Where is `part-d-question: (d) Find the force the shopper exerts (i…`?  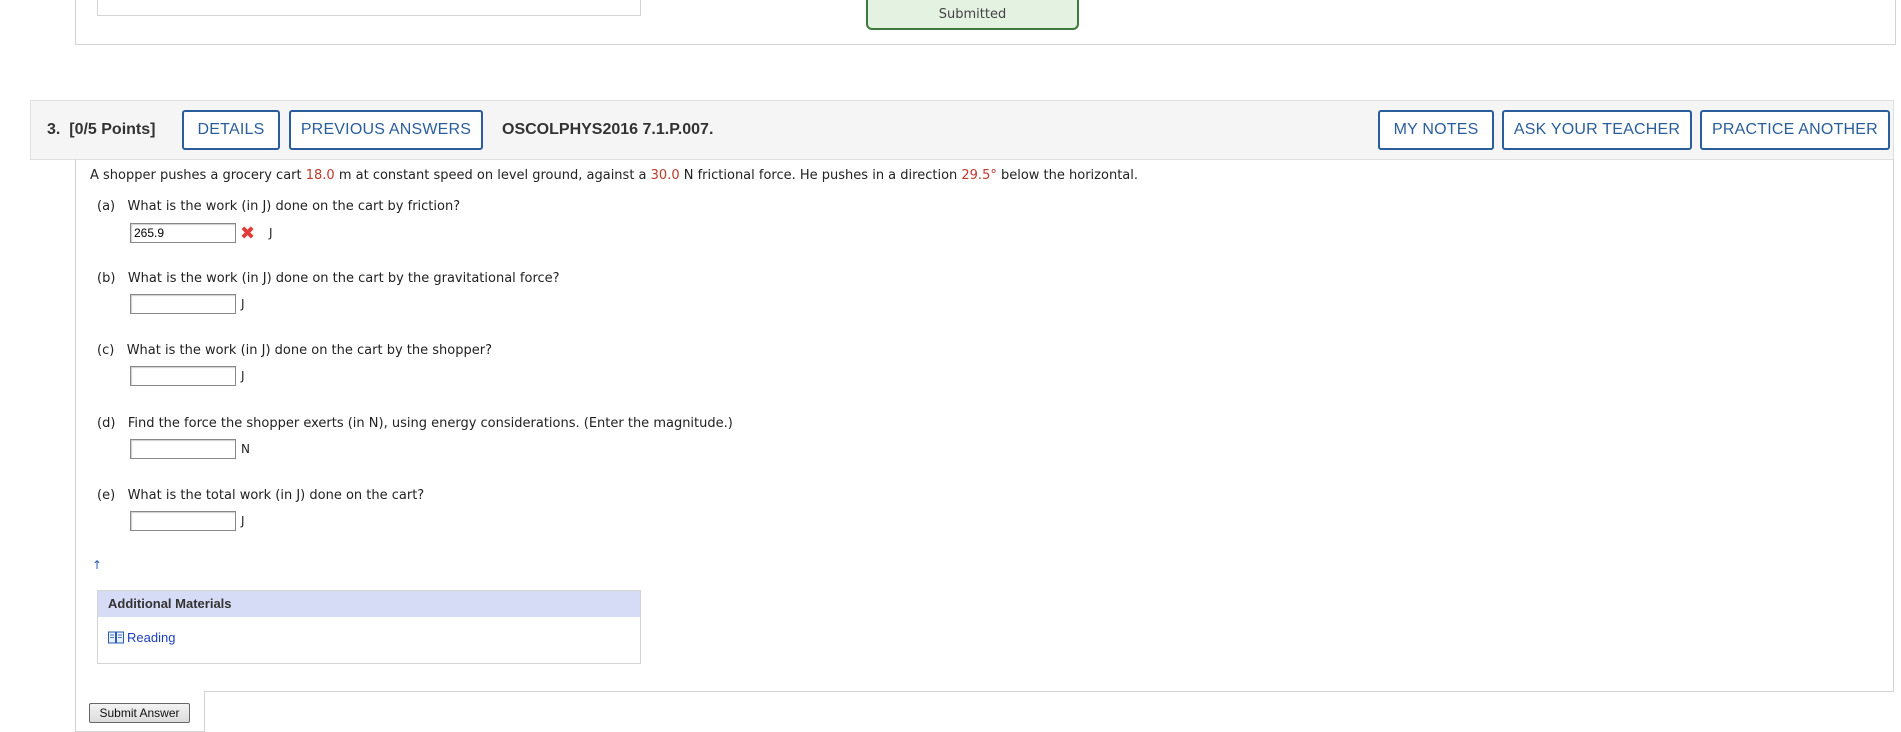
part-d-question: (d) Find the force the shopper exerts (i… is located at coordinates (415, 423).